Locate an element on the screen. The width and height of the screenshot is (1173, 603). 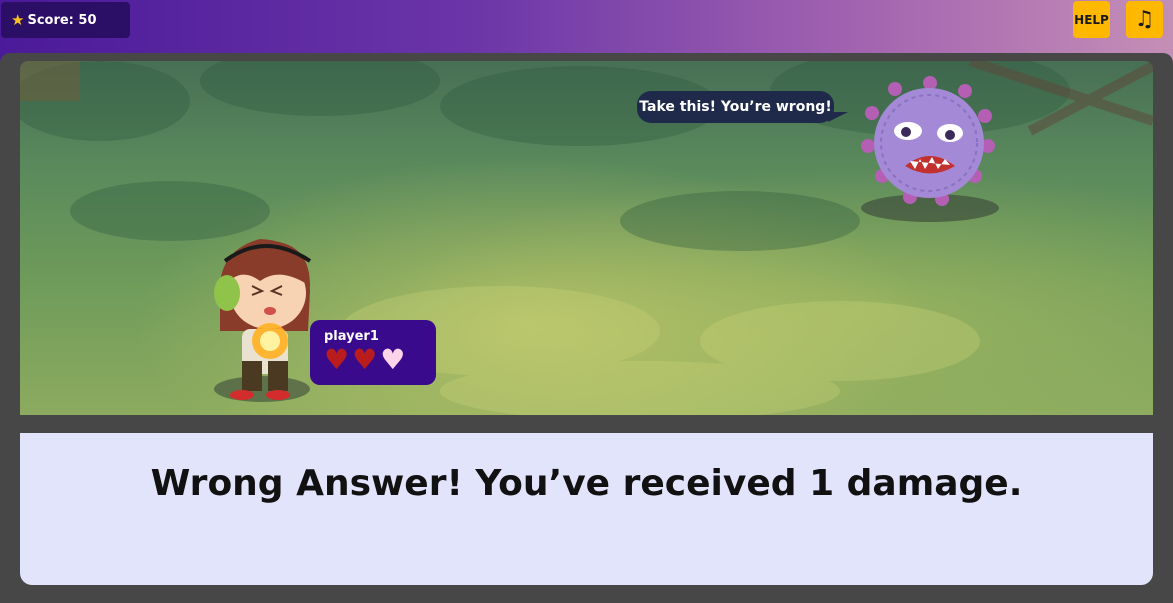
speech-bubble-tail is located at coordinates (838, 117).